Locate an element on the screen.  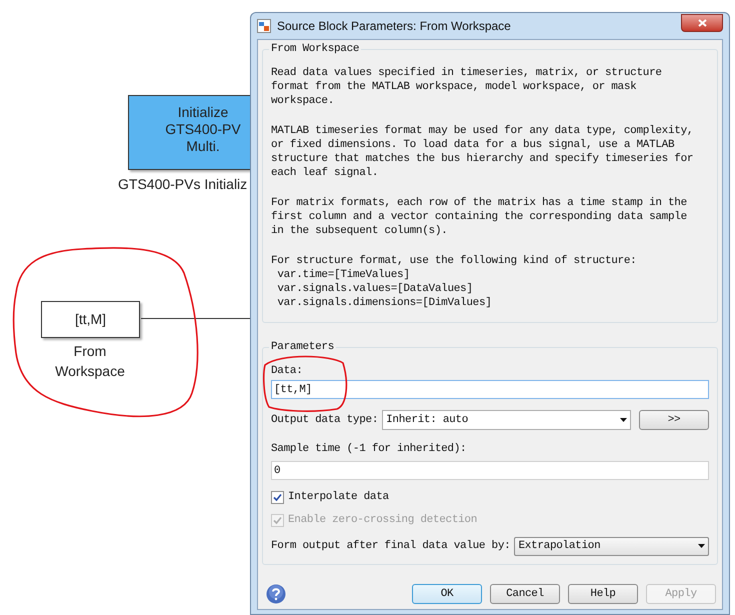
checkbox-label: Enable zero-crossing detection is located at coordinates (383, 520).